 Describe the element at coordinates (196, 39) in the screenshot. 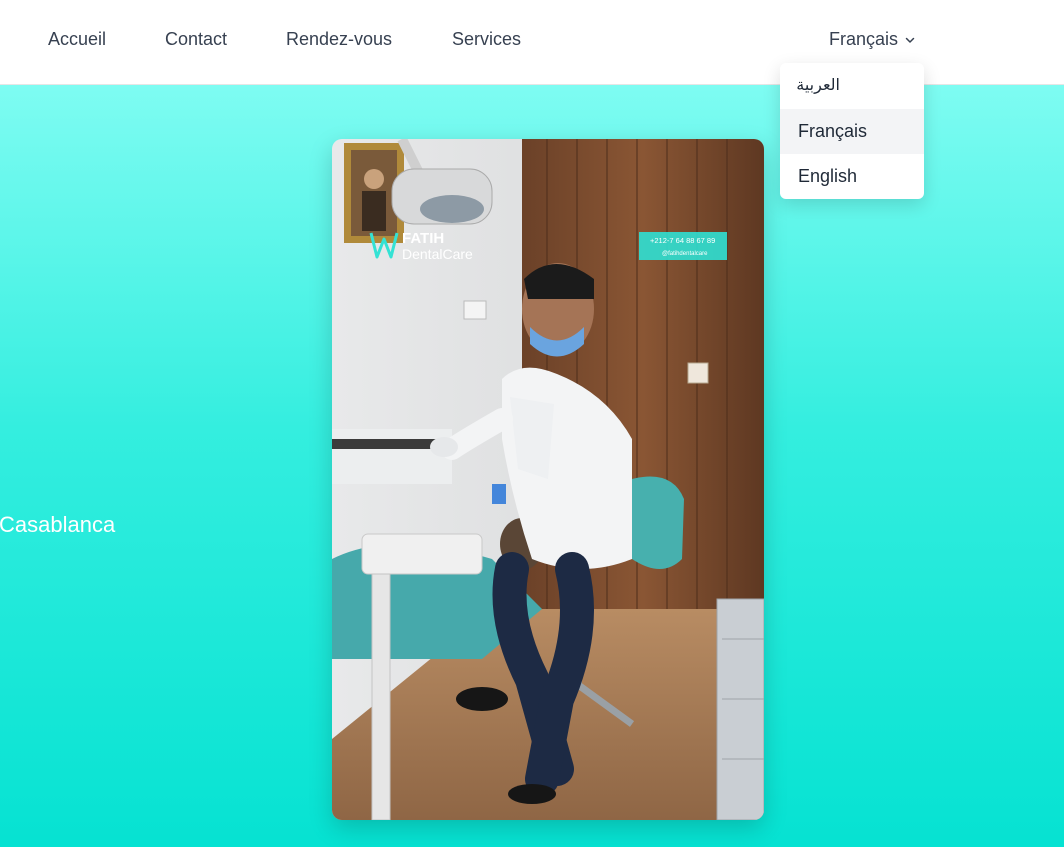

I see `nav-link-contact: Contact` at that location.